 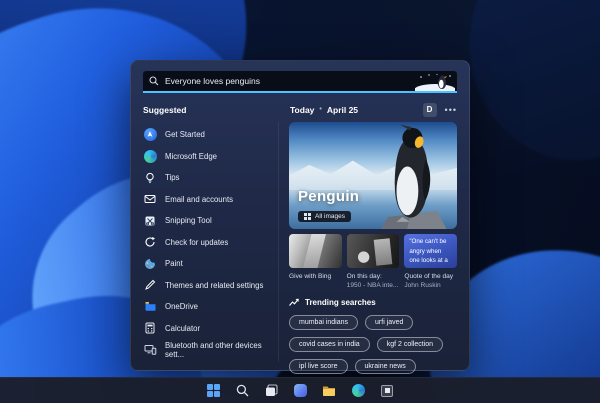 I want to click on suggested-item-snipping-tool: Snipping Tool, so click(x=210, y=221).